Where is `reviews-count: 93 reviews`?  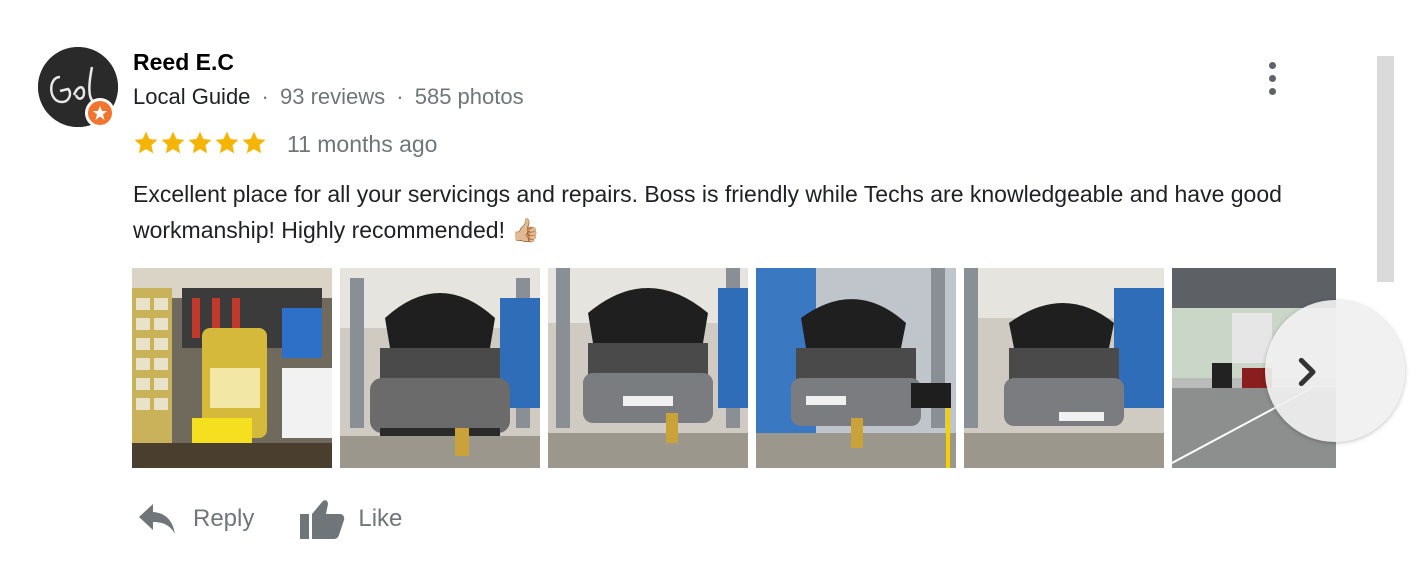
reviews-count: 93 reviews is located at coordinates (332, 96).